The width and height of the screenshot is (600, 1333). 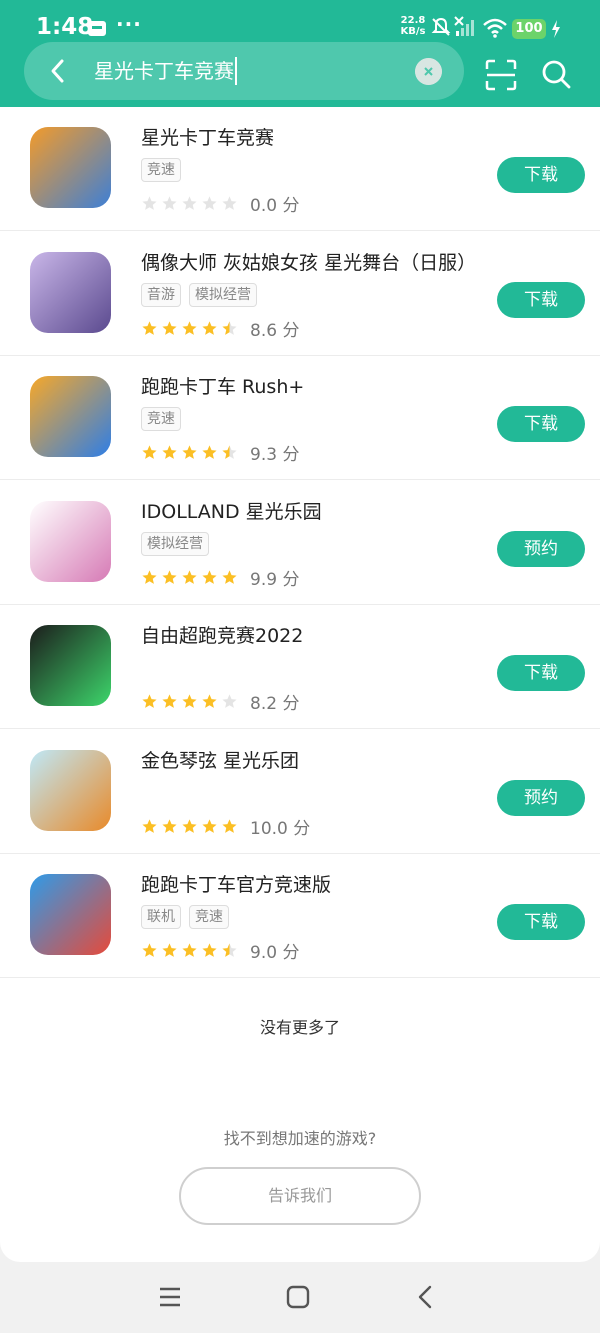 I want to click on scan-icon, so click(x=501, y=75).